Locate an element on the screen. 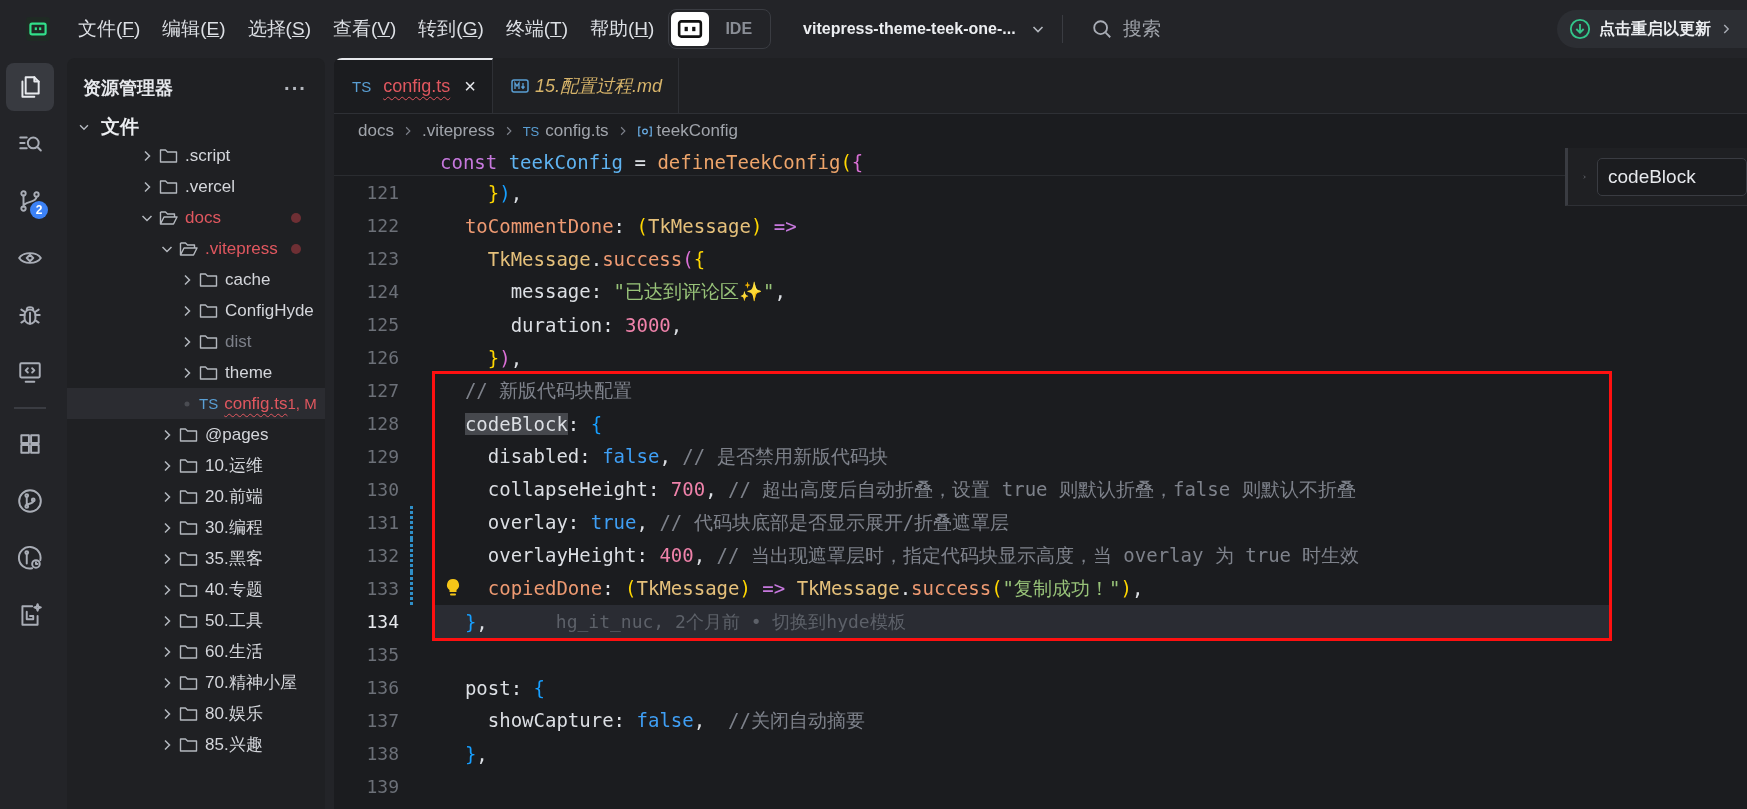  code-line: }, is located at coordinates (476, 621).